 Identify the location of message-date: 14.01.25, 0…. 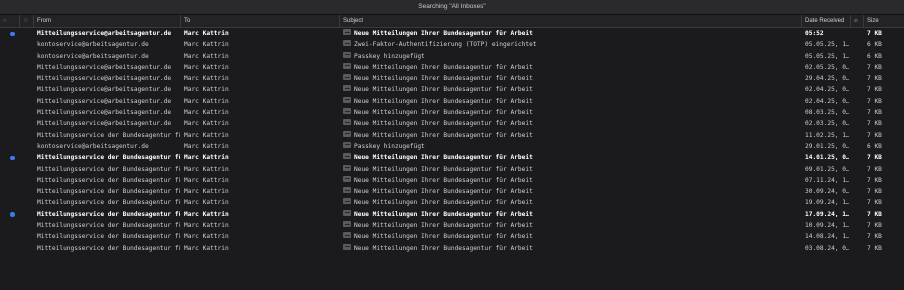
(827, 158).